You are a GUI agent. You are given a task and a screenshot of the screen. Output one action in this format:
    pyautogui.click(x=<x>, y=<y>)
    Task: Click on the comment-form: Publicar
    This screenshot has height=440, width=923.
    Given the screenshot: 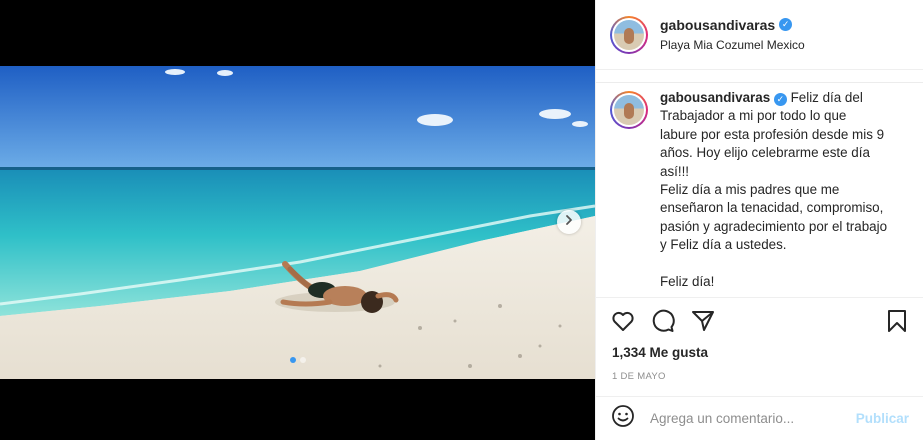 What is the action you would take?
    pyautogui.click(x=759, y=418)
    